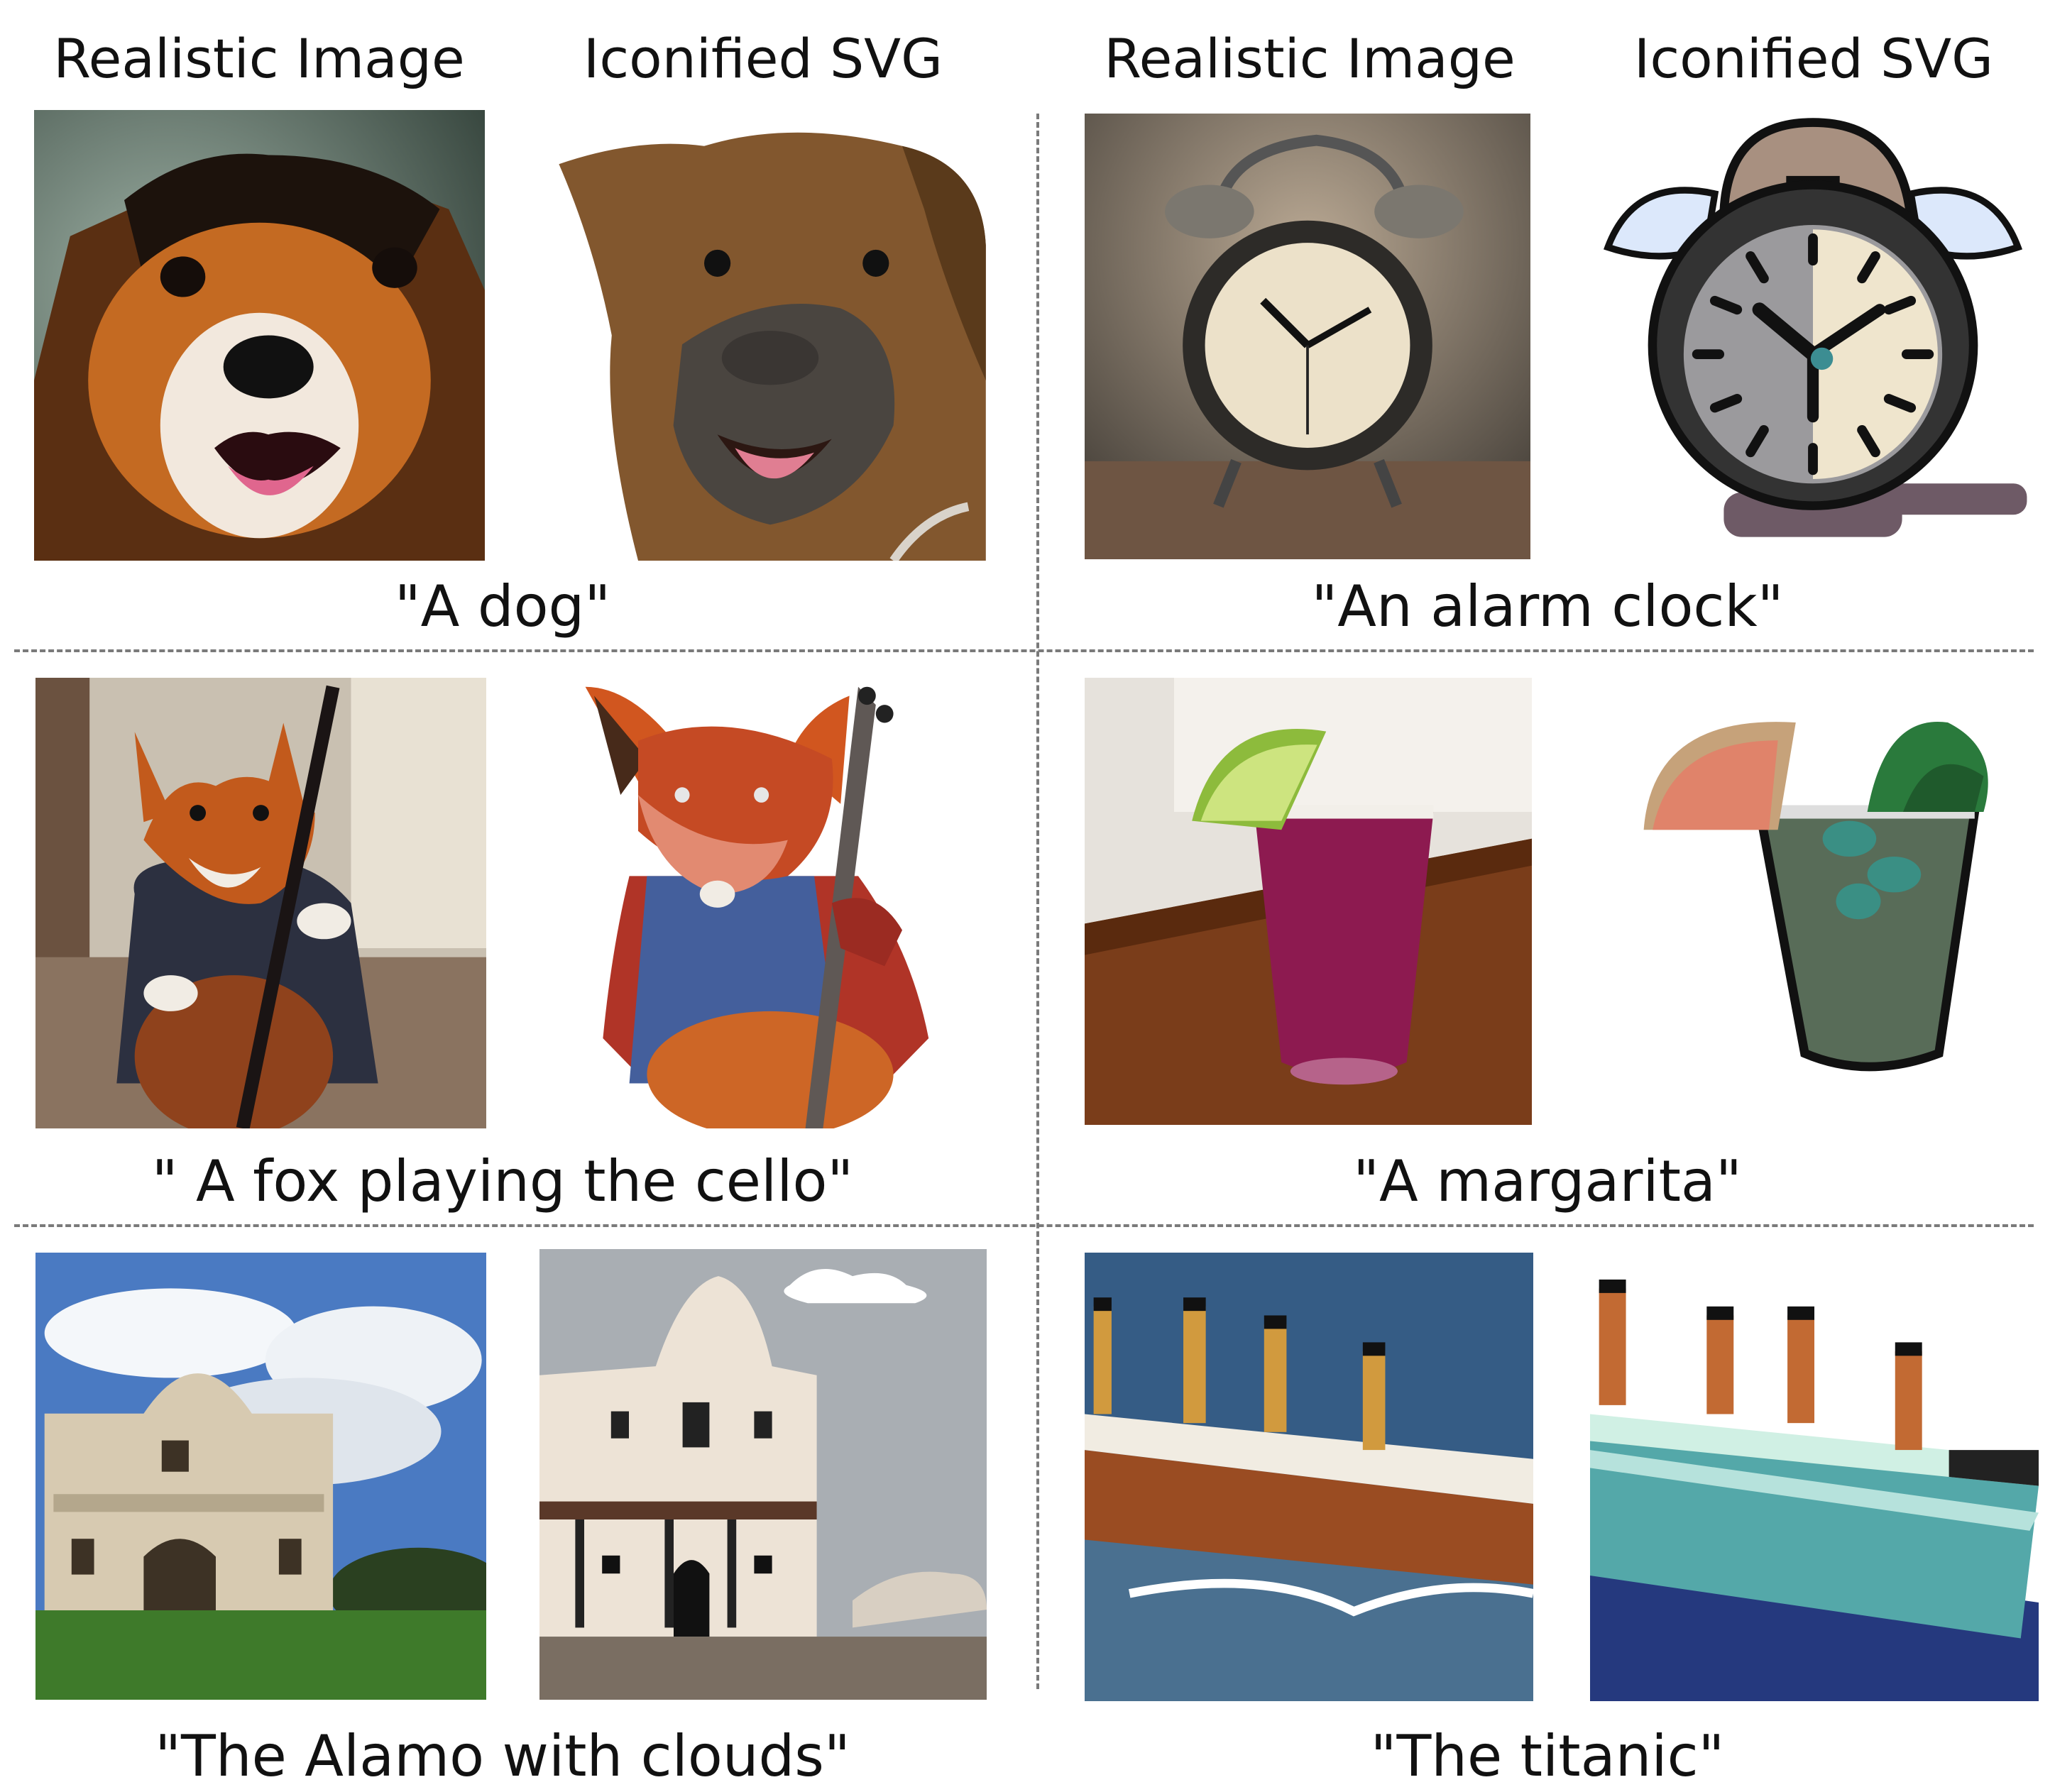 This screenshot has width=2055, height=1792. I want to click on titanic-realistic-image, so click(1309, 1477).